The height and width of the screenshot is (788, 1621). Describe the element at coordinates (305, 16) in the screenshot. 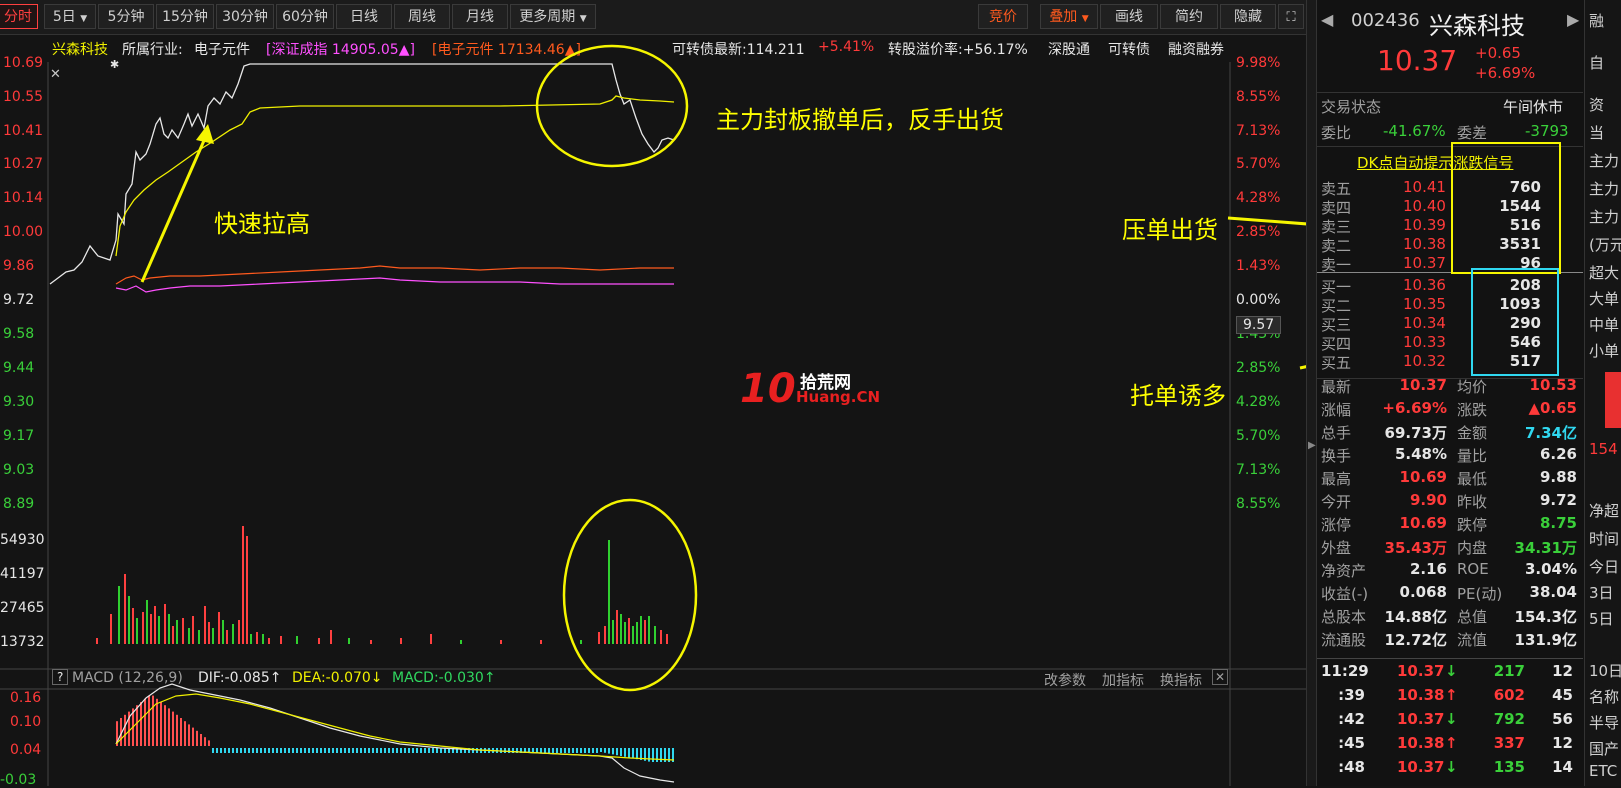

I see `tab-60min: 60分钟` at that location.